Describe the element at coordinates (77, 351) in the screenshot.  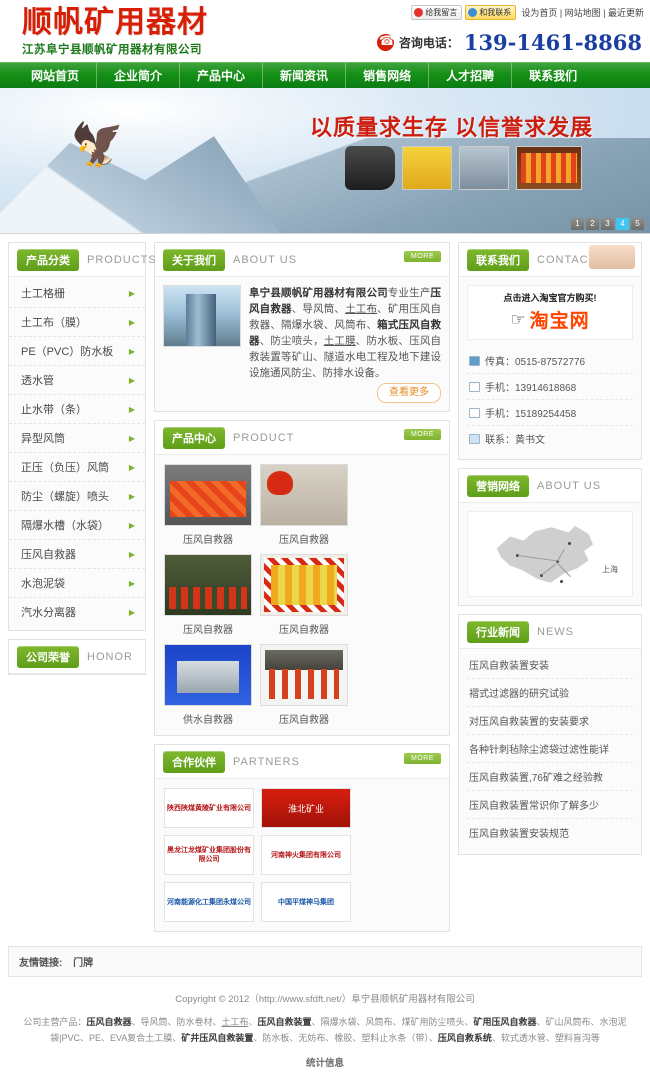
I see `sidebar-item-waterproof-board: PE（PVC）防水板 ▶` at that location.